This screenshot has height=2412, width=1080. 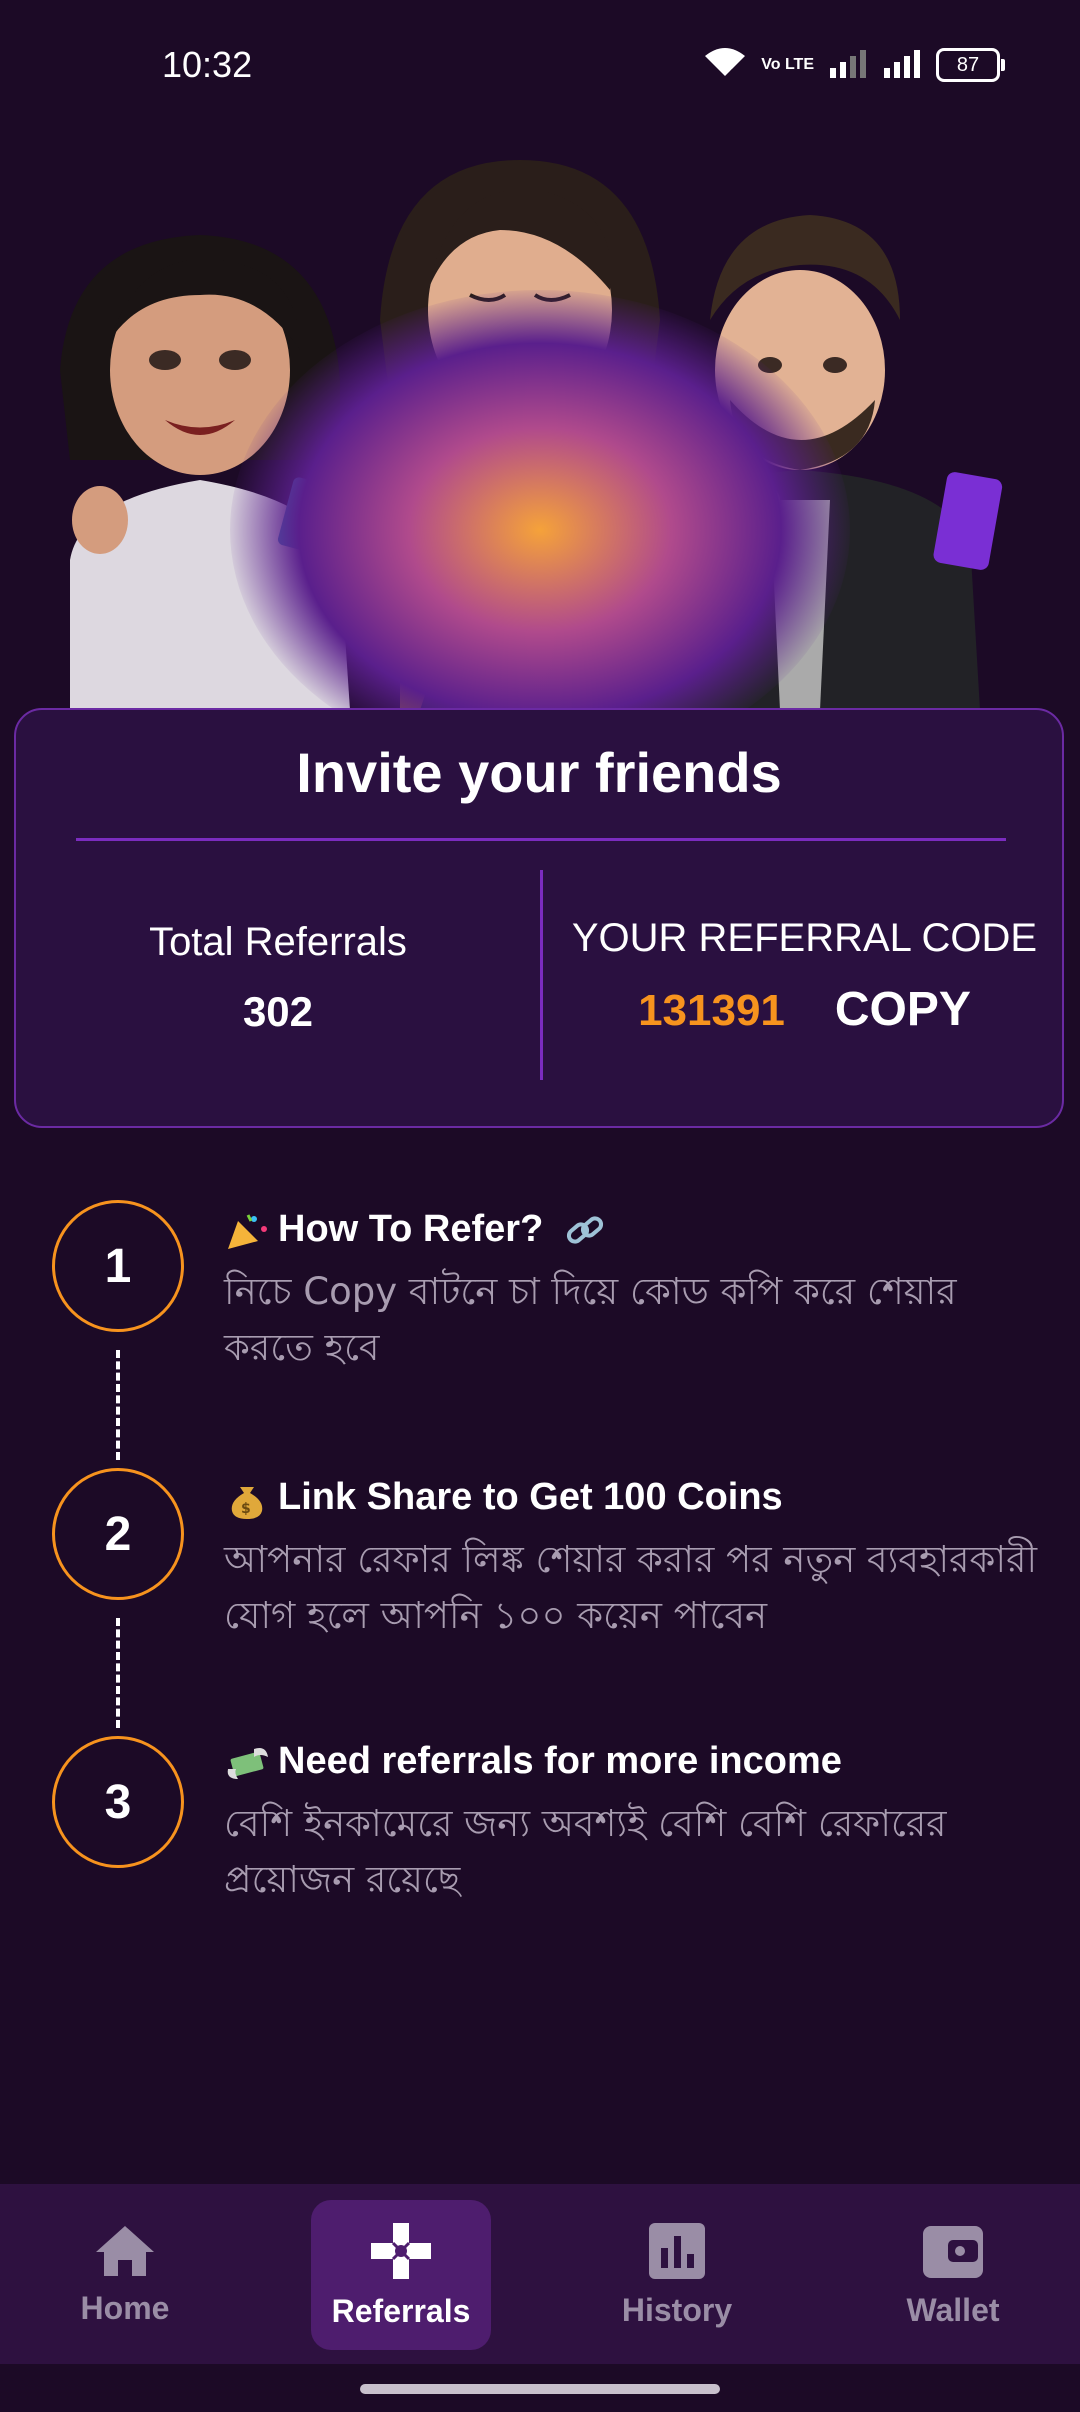 What do you see at coordinates (902, 65) in the screenshot?
I see `signal-2-icon` at bounding box center [902, 65].